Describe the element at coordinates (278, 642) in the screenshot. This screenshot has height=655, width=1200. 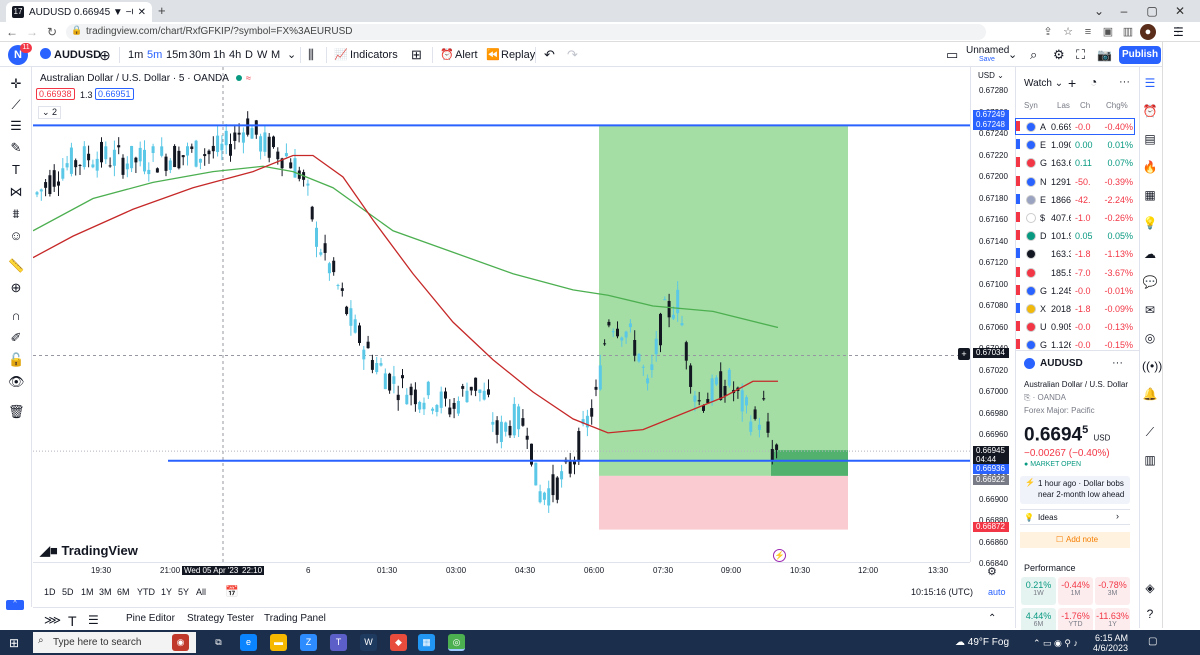
I see `file-explorer-icon: ▬` at that location.